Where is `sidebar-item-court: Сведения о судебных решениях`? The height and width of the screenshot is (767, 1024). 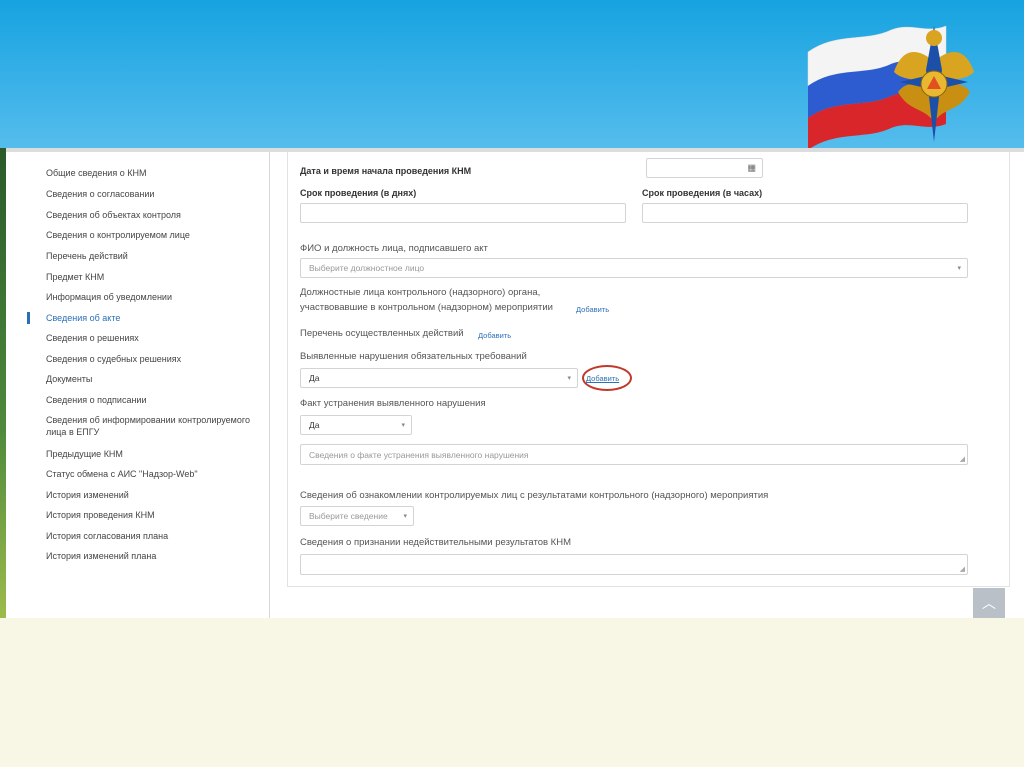 sidebar-item-court: Сведения о судебных решениях is located at coordinates (148, 359).